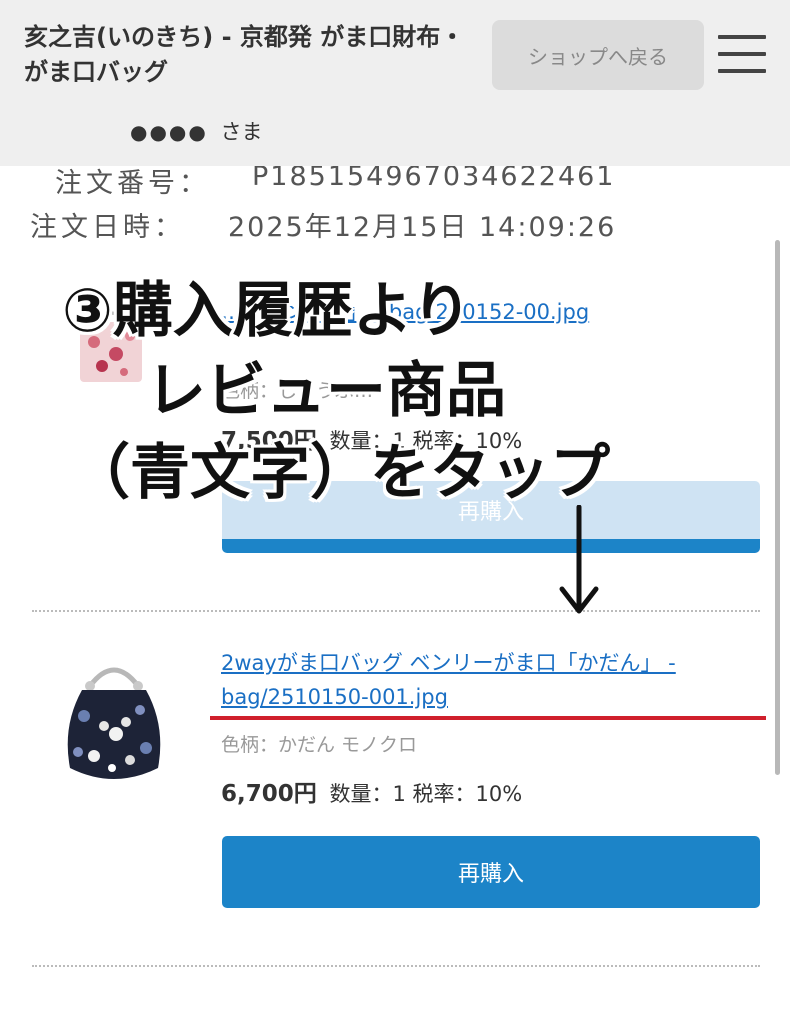  What do you see at coordinates (319, 745) in the screenshot?
I see `product-attribute-2: 色柄：かだん モノクロ` at bounding box center [319, 745].